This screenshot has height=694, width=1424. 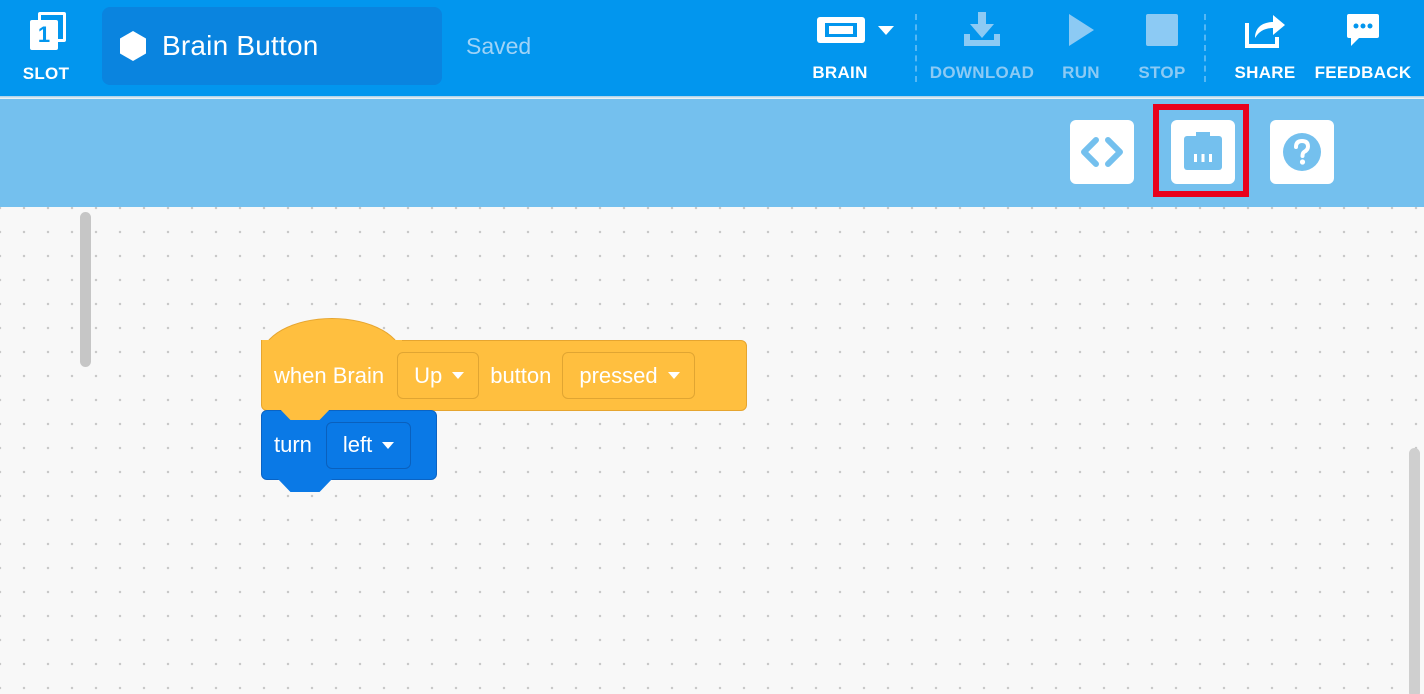 I want to click on device-selector-button: BRAIN, so click(x=855, y=48).